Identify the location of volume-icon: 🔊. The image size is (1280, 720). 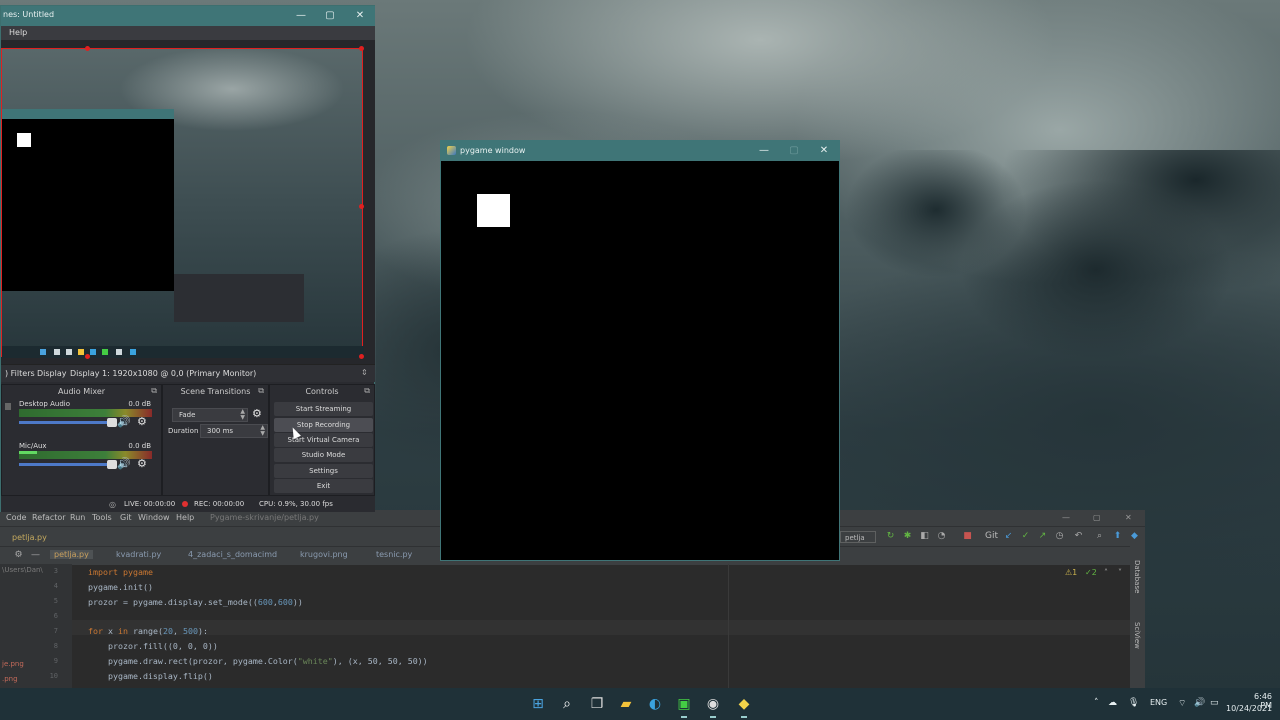
(1199, 703).